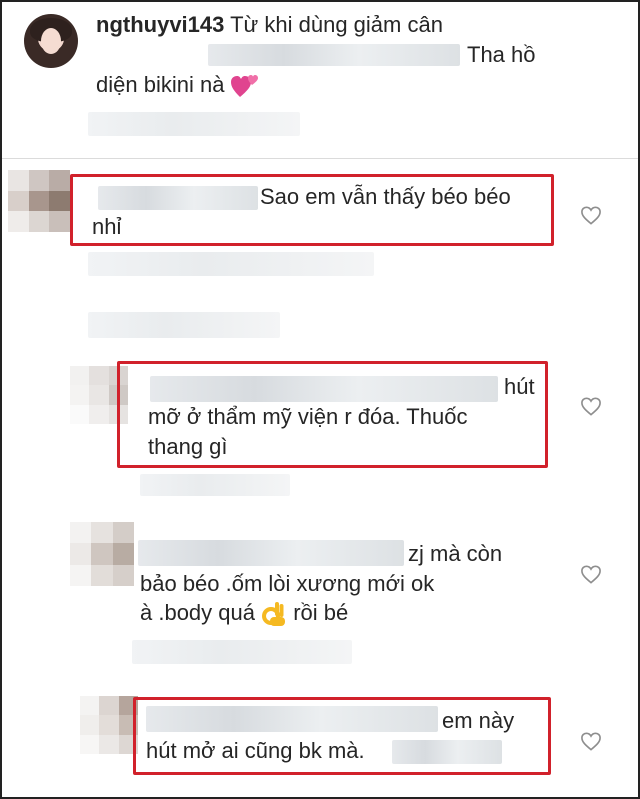 The image size is (640, 799). I want to click on comment-3-text-b: rồi bé, so click(321, 612).